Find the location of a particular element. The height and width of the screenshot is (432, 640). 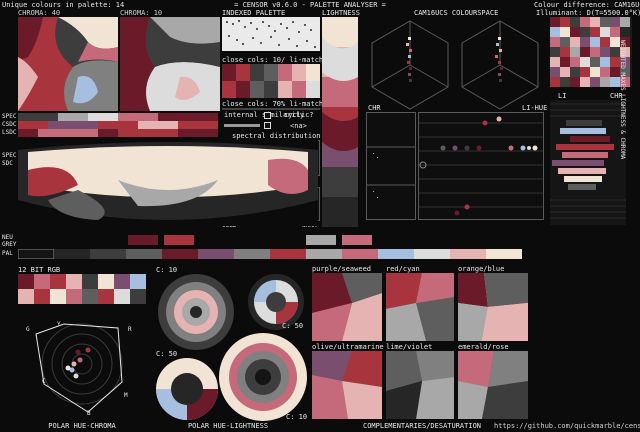

palette-strip is located at coordinates (270, 254).